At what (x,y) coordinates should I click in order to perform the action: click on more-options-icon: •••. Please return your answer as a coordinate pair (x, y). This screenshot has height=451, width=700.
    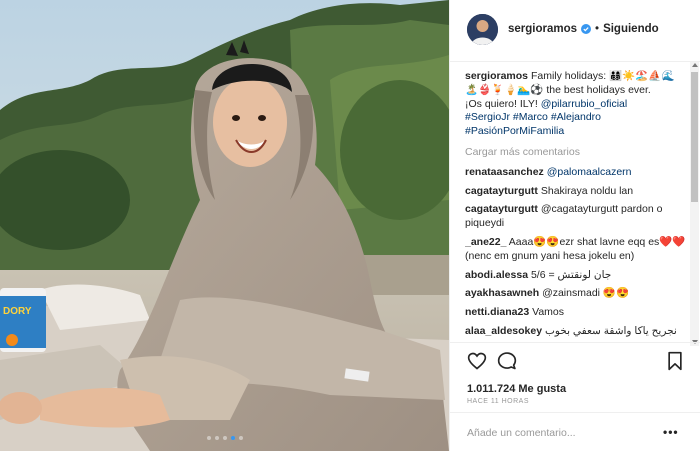
    Looking at the image, I should click on (671, 432).